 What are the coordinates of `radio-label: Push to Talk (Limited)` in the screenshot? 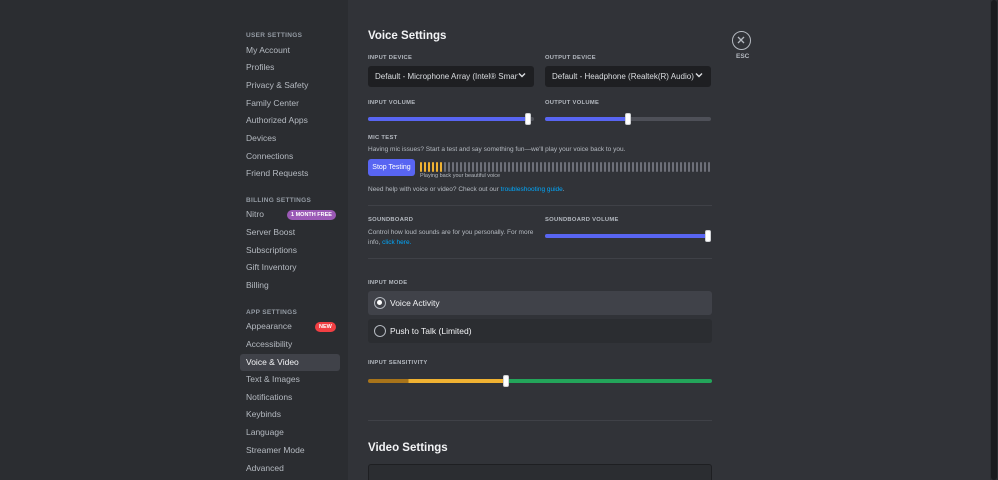 It's located at (431, 331).